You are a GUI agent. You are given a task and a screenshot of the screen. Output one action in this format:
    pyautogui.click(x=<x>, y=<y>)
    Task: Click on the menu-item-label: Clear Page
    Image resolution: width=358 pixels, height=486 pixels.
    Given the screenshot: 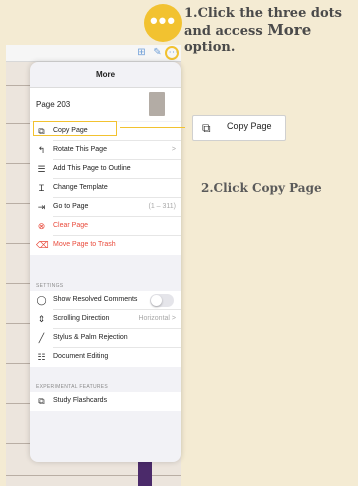 What is the action you would take?
    pyautogui.click(x=71, y=225)
    